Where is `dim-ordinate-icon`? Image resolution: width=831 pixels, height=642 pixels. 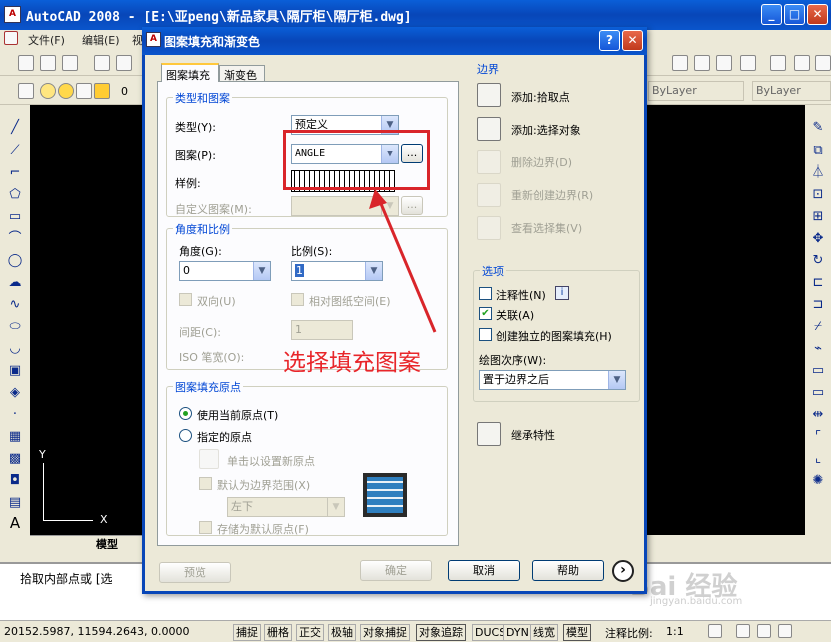 dim-ordinate-icon is located at coordinates (748, 63).